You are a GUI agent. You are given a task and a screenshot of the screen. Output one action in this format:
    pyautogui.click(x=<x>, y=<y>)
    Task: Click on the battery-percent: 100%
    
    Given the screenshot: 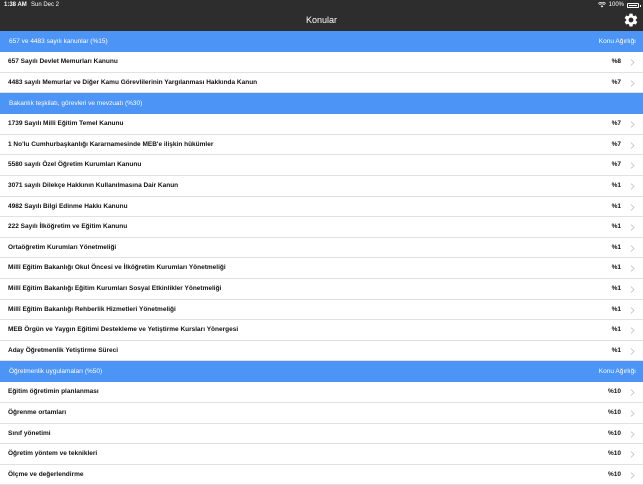 What is the action you would take?
    pyautogui.click(x=616, y=5)
    